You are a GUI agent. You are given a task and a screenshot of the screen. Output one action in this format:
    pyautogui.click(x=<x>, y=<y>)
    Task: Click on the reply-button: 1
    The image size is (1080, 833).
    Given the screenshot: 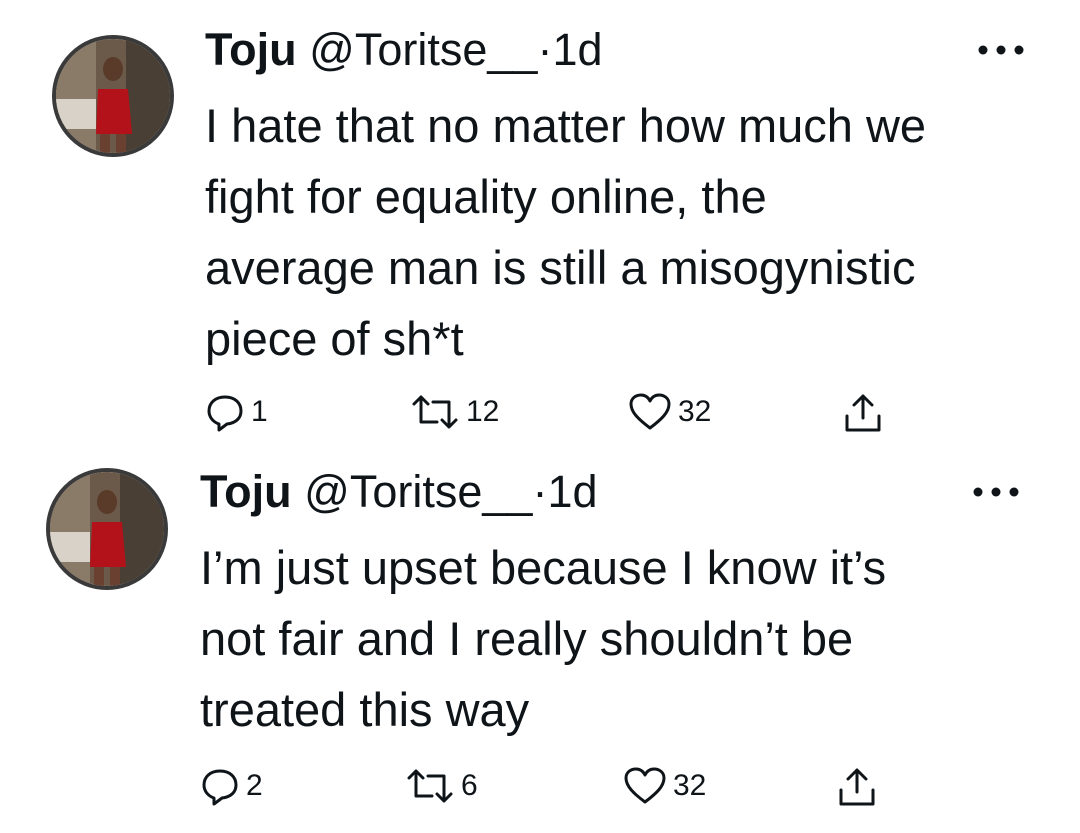 What is the action you would take?
    pyautogui.click(x=236, y=412)
    